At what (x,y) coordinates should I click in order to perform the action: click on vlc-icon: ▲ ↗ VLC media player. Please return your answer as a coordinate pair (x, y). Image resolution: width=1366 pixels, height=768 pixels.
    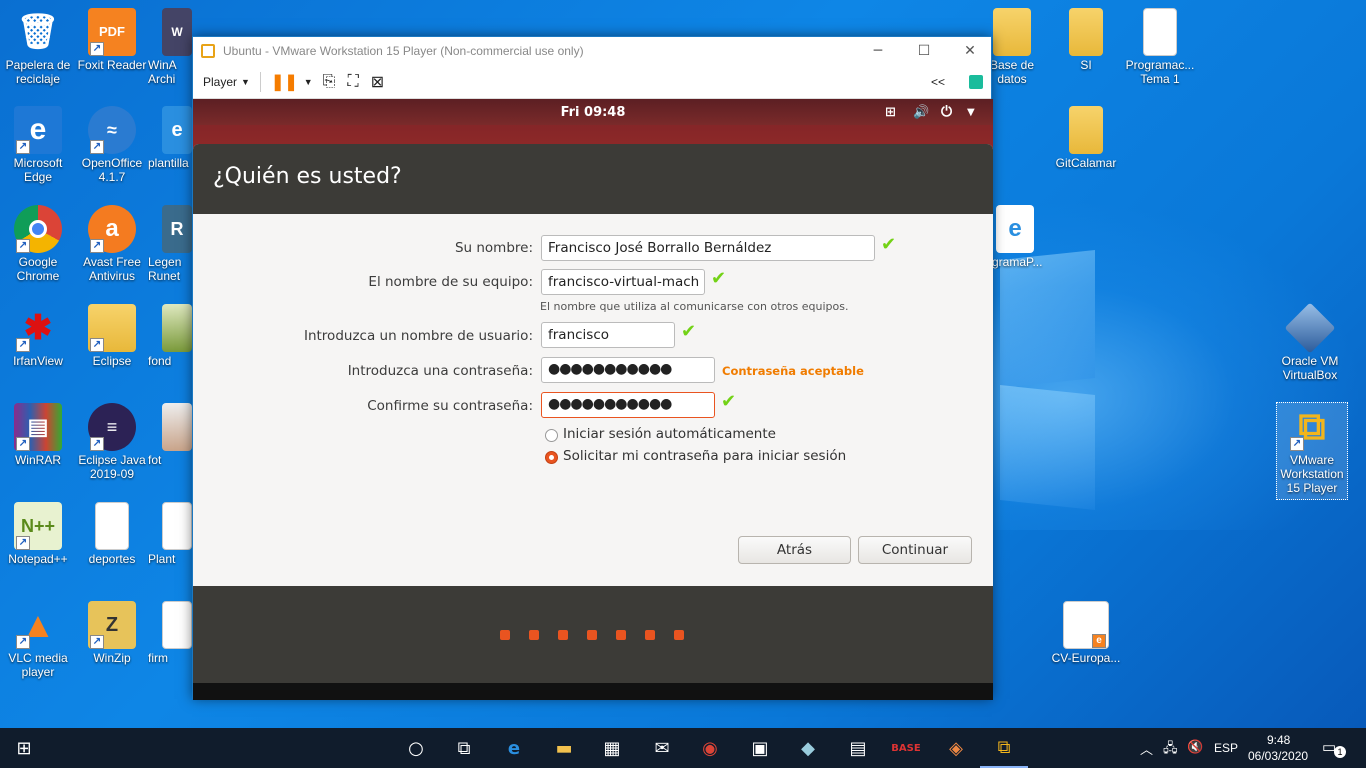
    Looking at the image, I should click on (38, 640).